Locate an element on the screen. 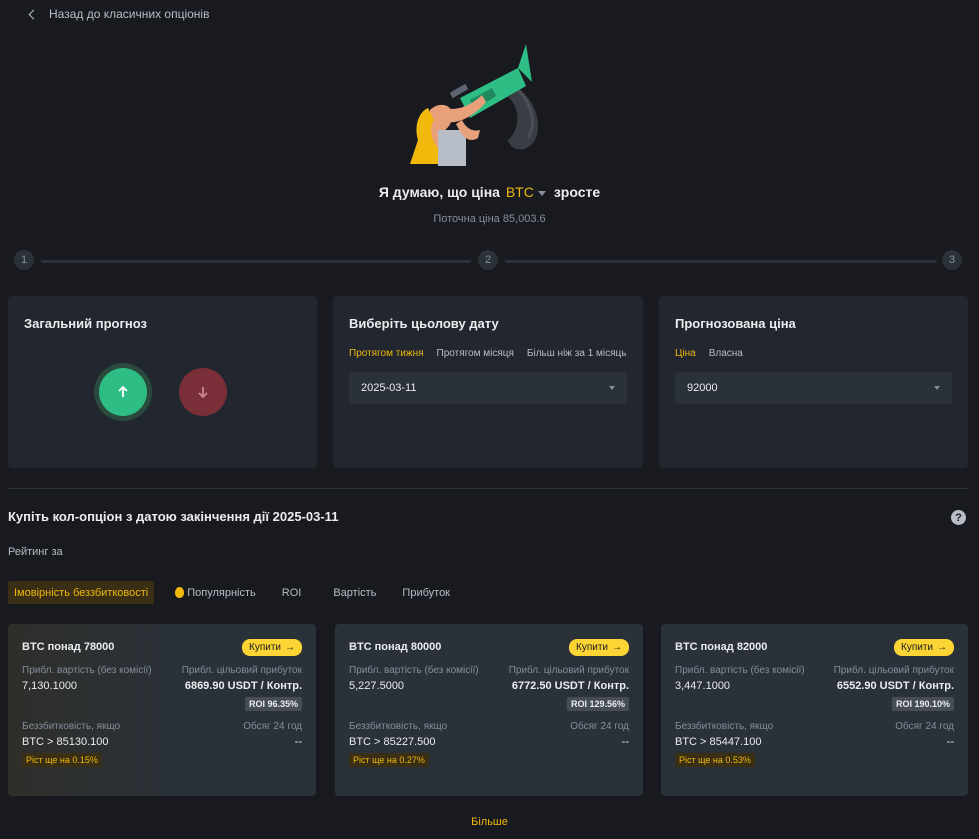 This screenshot has height=839, width=979. cost-value: 5,227.5000 is located at coordinates (377, 686).